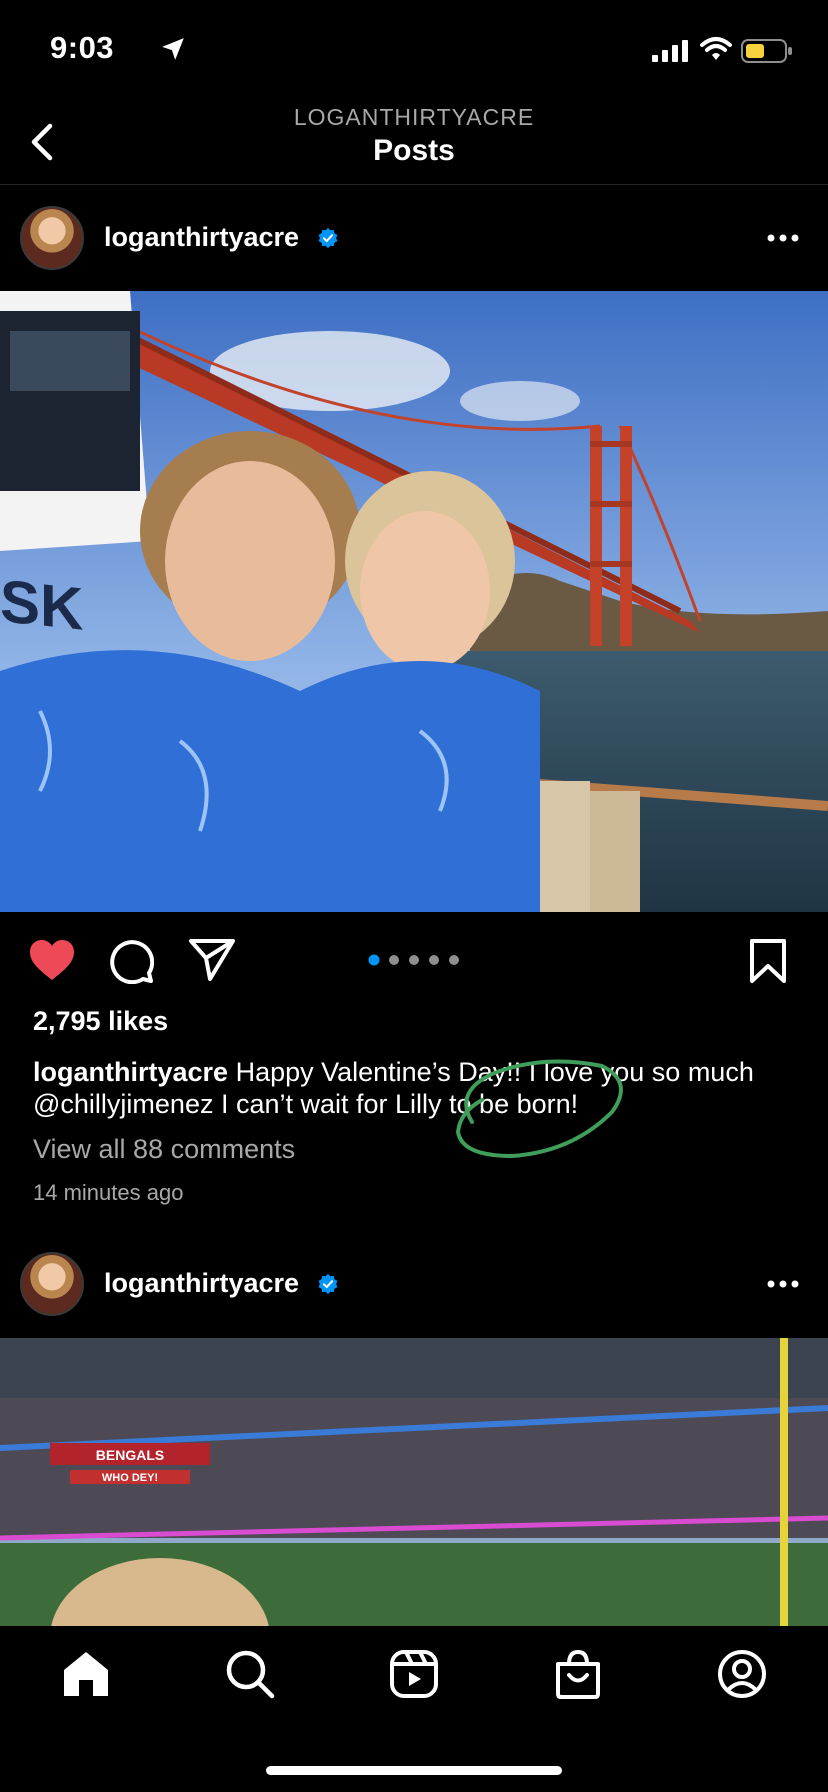 The image size is (828, 1792). I want to click on home-icon, so click(86, 1674).